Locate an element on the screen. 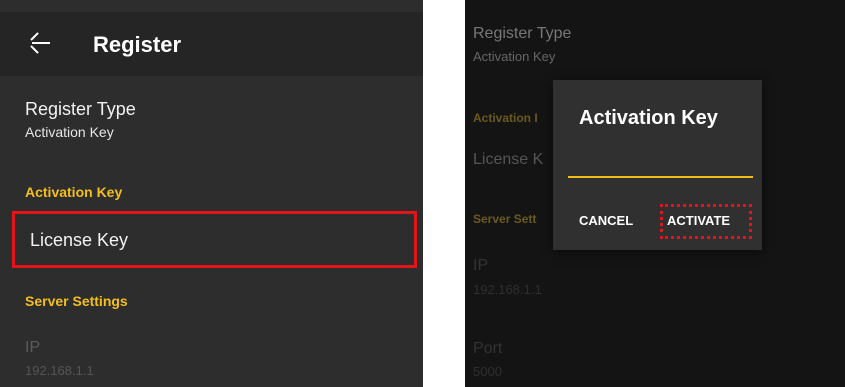  port-label-dimmed: Port is located at coordinates (488, 348).